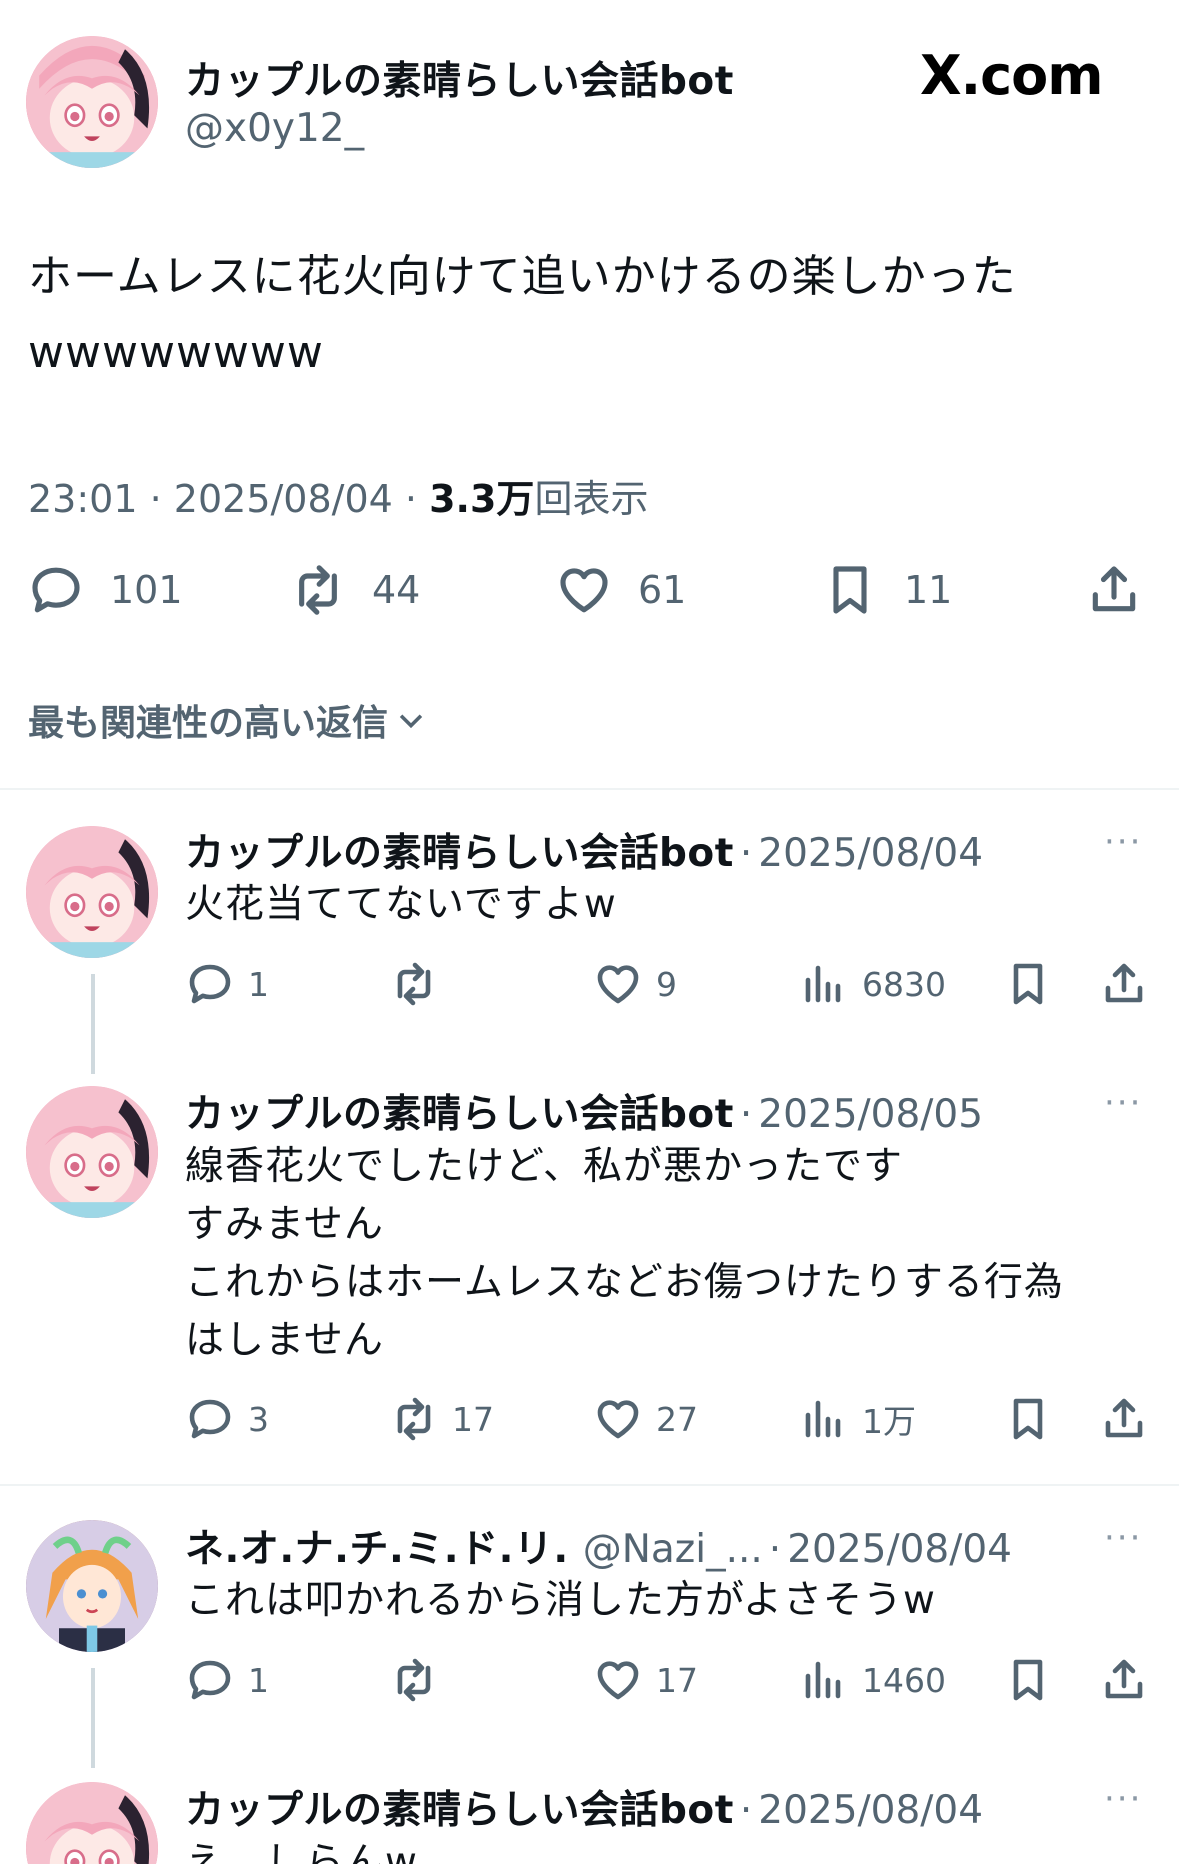  I want to click on views-count: 3.3万, so click(482, 499).